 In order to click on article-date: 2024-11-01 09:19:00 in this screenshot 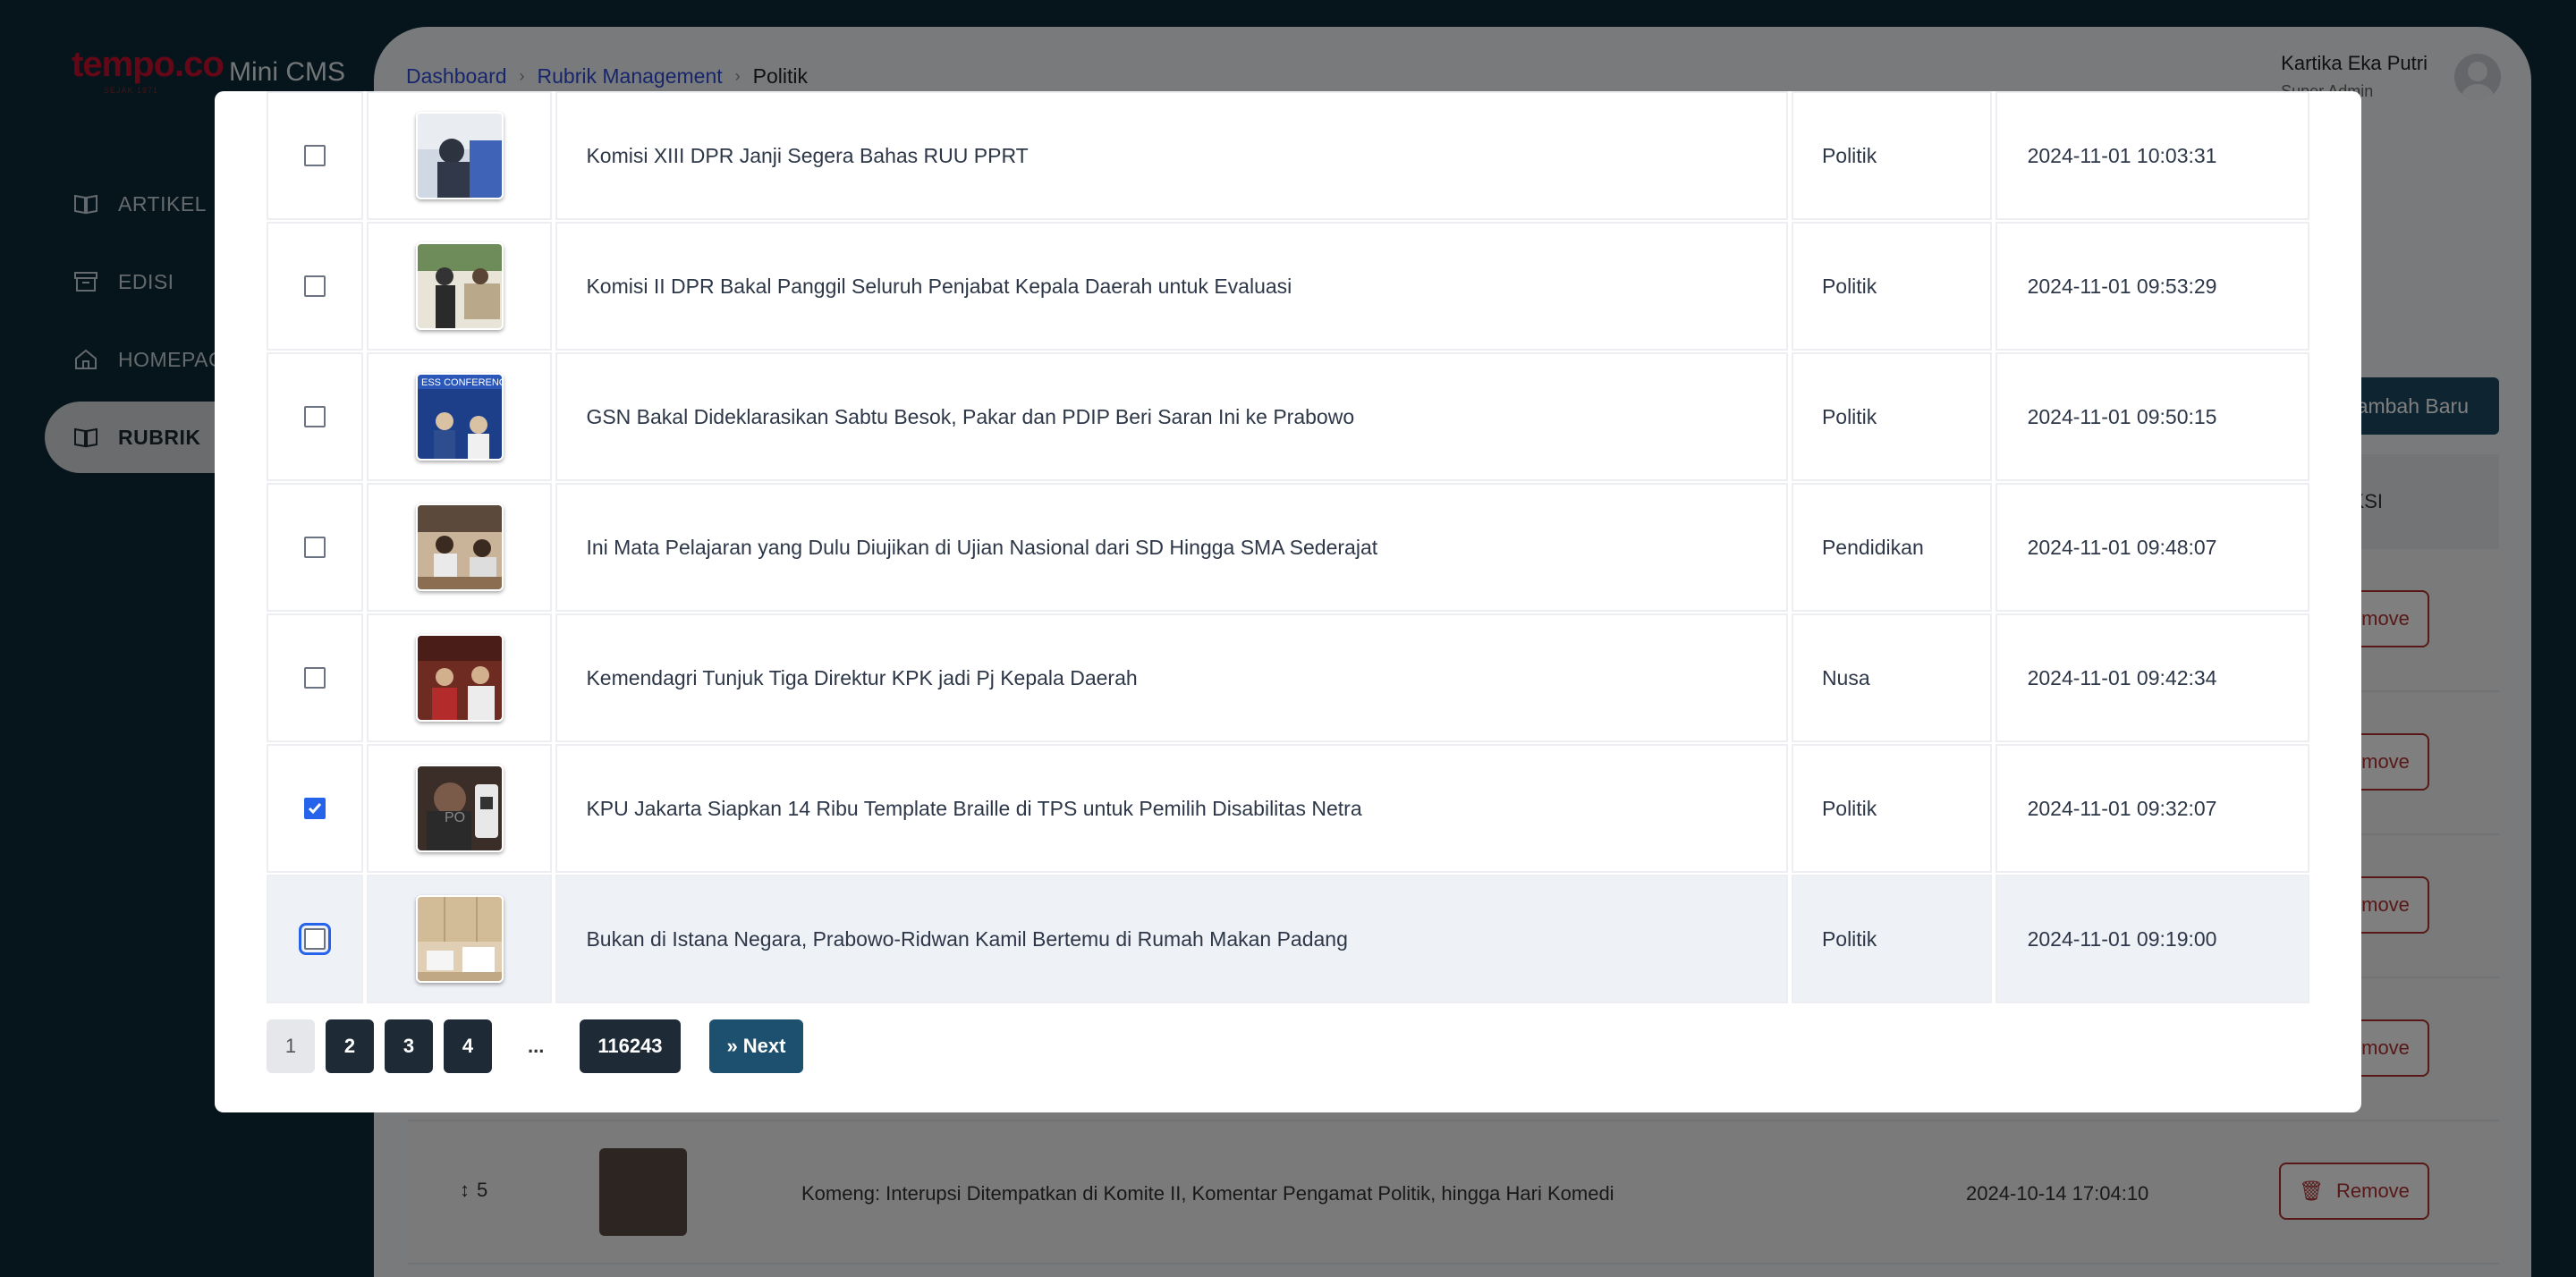, I will do `click(2152, 939)`.